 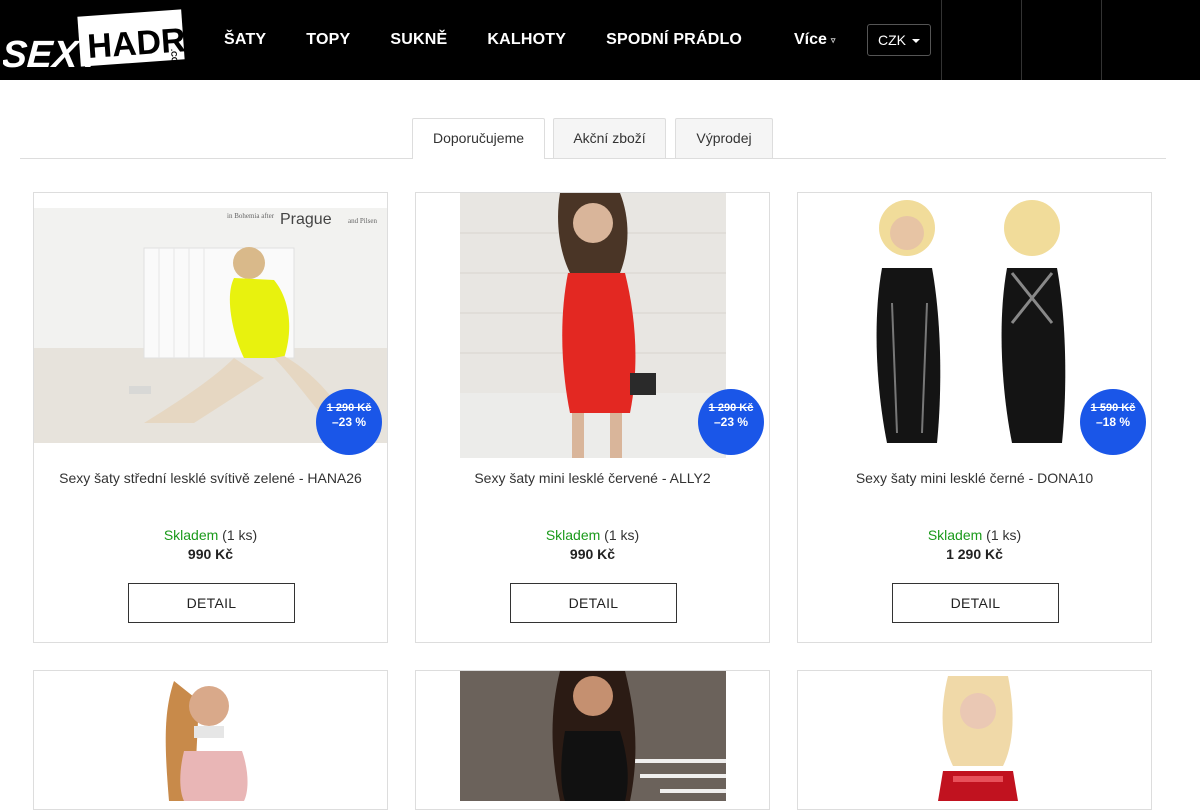 I want to click on nav-more-label: Více, so click(x=810, y=40).